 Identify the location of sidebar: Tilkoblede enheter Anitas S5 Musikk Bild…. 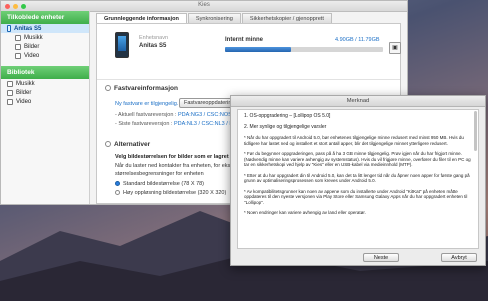
(45, 107).